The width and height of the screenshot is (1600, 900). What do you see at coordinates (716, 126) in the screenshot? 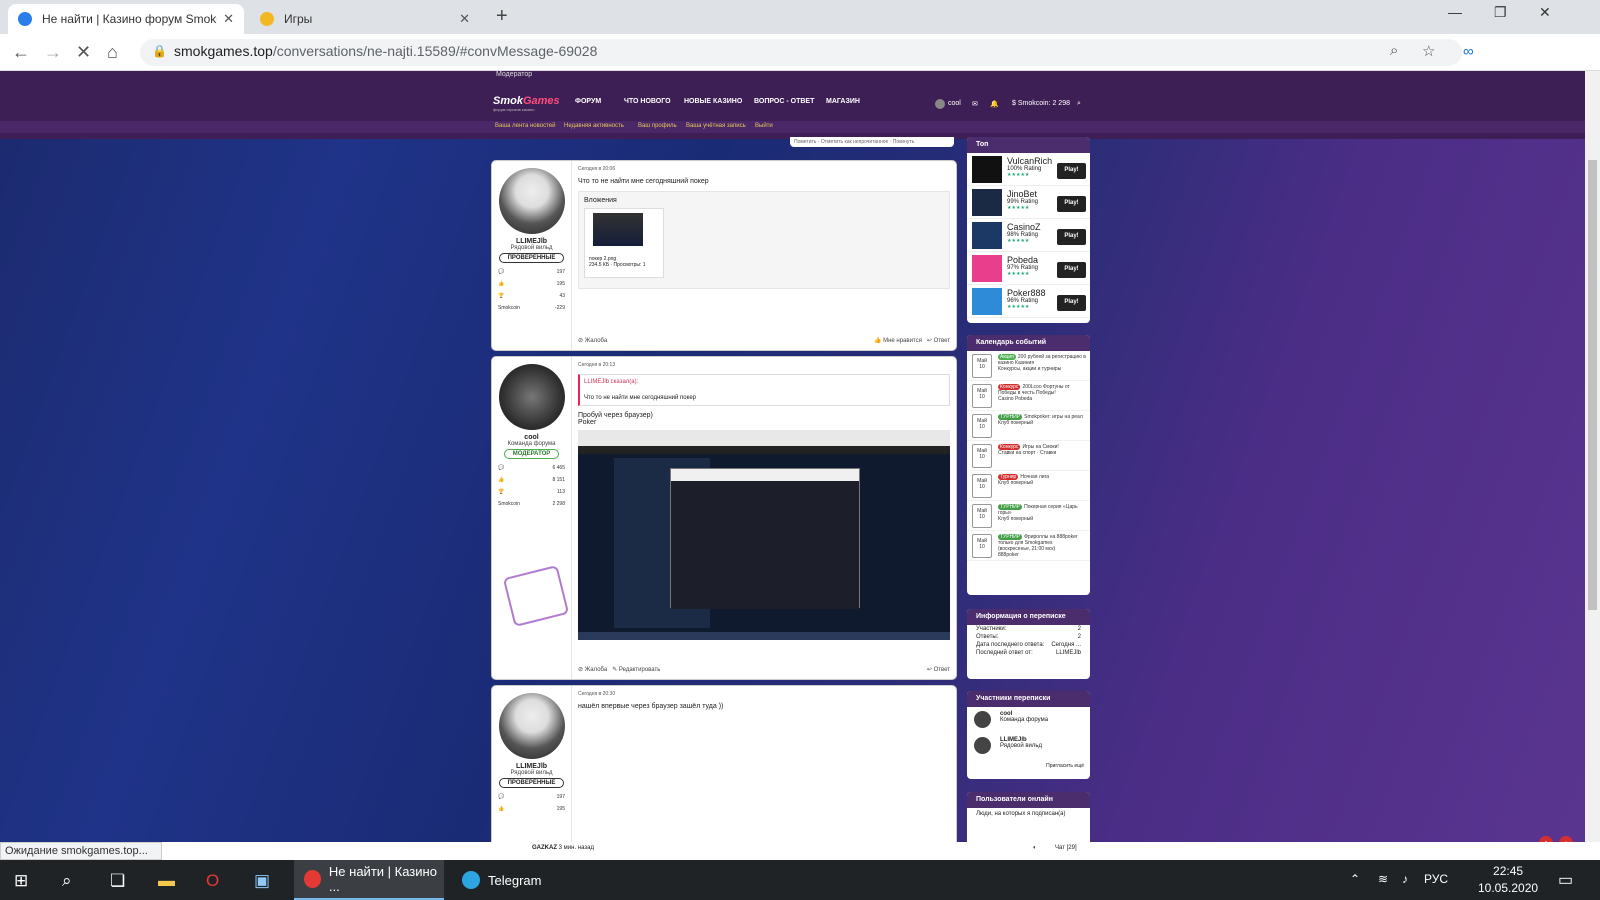
I see `subnav-account: Ваша учётная запись` at bounding box center [716, 126].